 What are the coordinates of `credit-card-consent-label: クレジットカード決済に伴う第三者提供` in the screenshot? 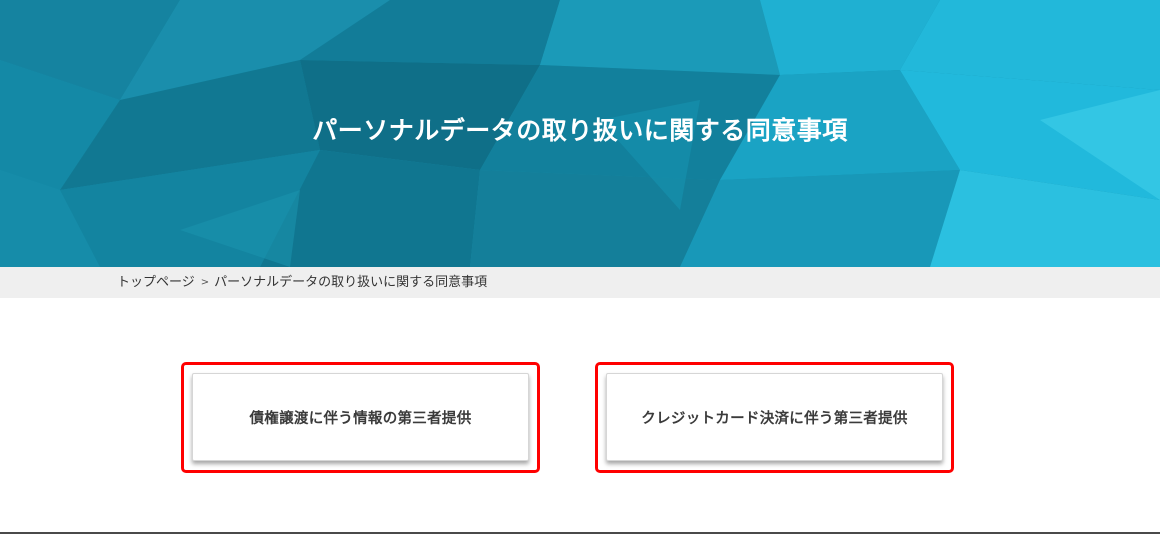 It's located at (774, 418).